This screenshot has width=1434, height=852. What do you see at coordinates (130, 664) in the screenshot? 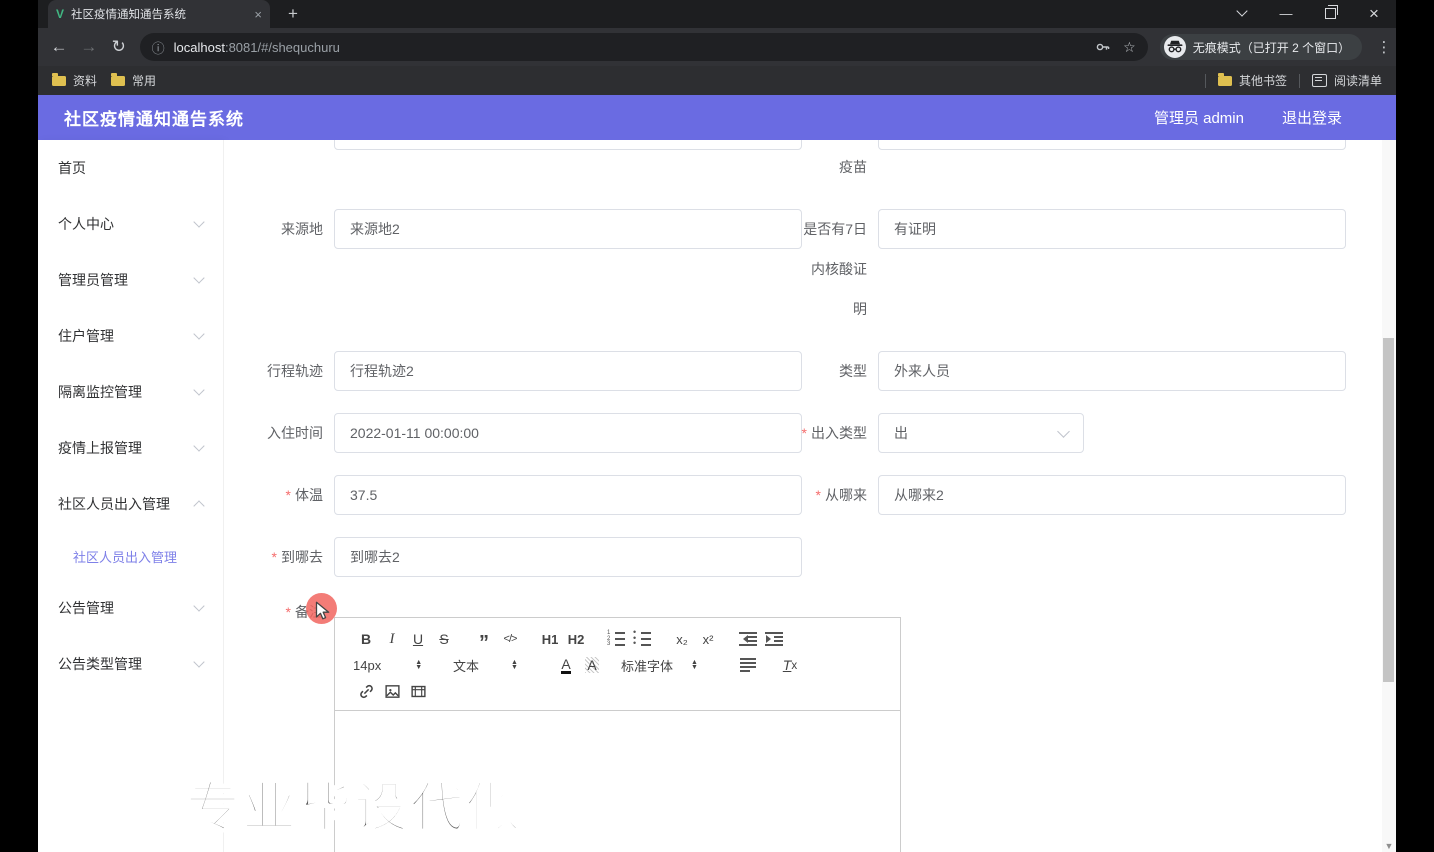
I see `sidebar-item-notice-type-management: 公告类型管理` at bounding box center [130, 664].